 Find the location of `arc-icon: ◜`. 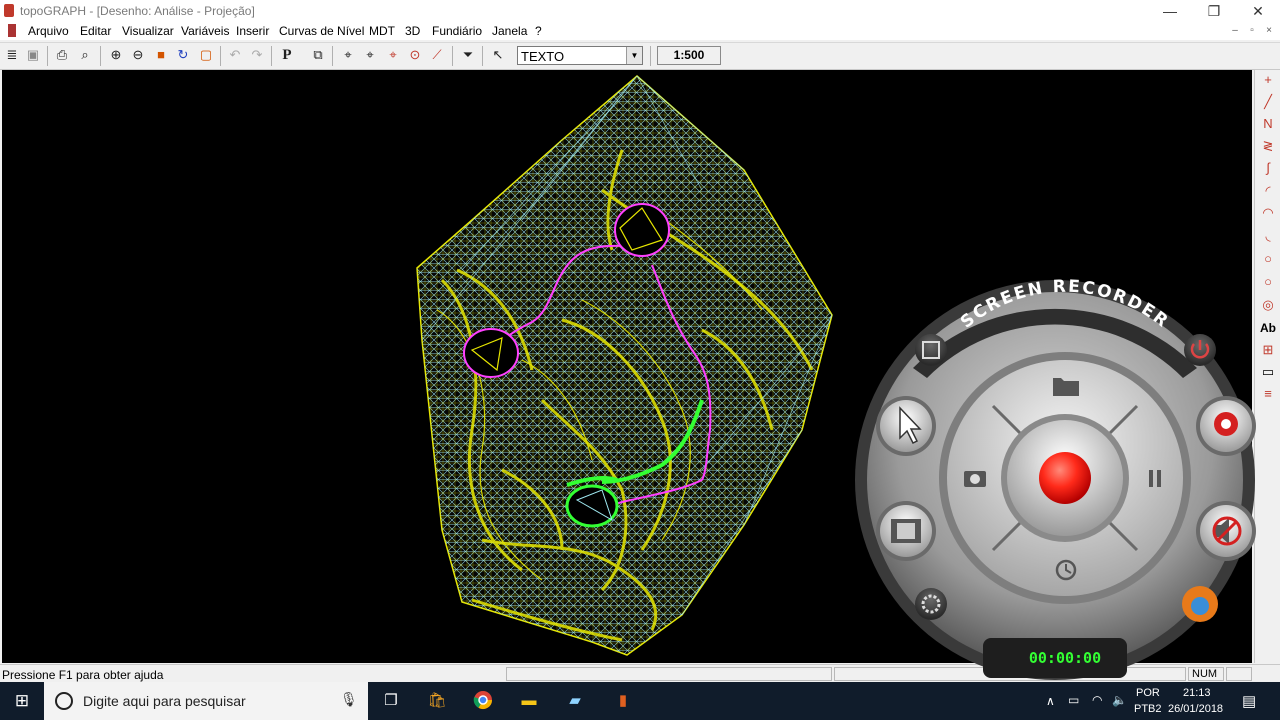

arc-icon: ◜ is located at coordinates (1268, 191).